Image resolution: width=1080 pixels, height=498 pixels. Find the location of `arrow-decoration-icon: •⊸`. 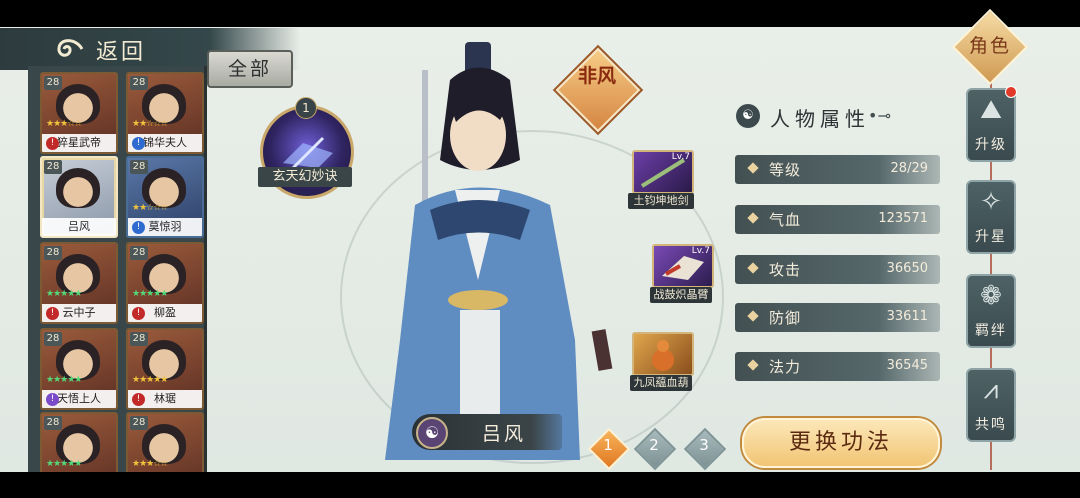

arrow-decoration-icon: •⊸ is located at coordinates (879, 115).